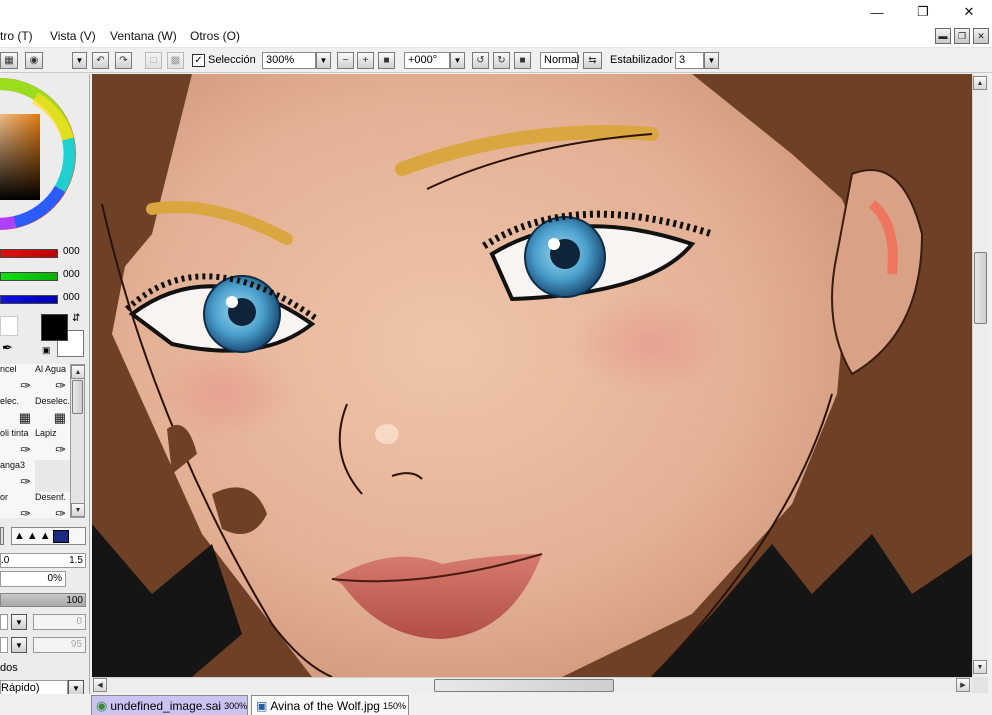 The height and width of the screenshot is (715, 992). What do you see at coordinates (7, 348) in the screenshot?
I see `eyedropper-icon: ✒` at bounding box center [7, 348].